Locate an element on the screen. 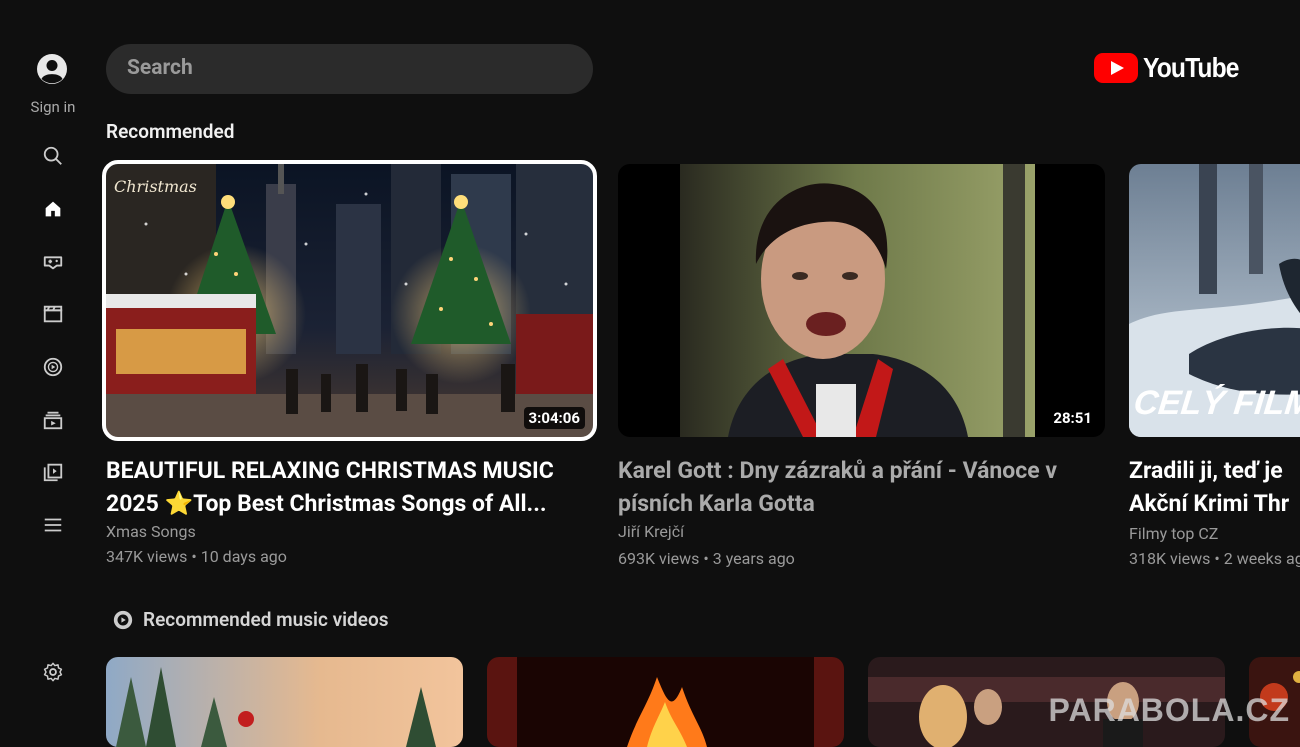 This screenshot has width=1300, height=747. video-meta-2: 693K views • 3 years ago is located at coordinates (706, 558).